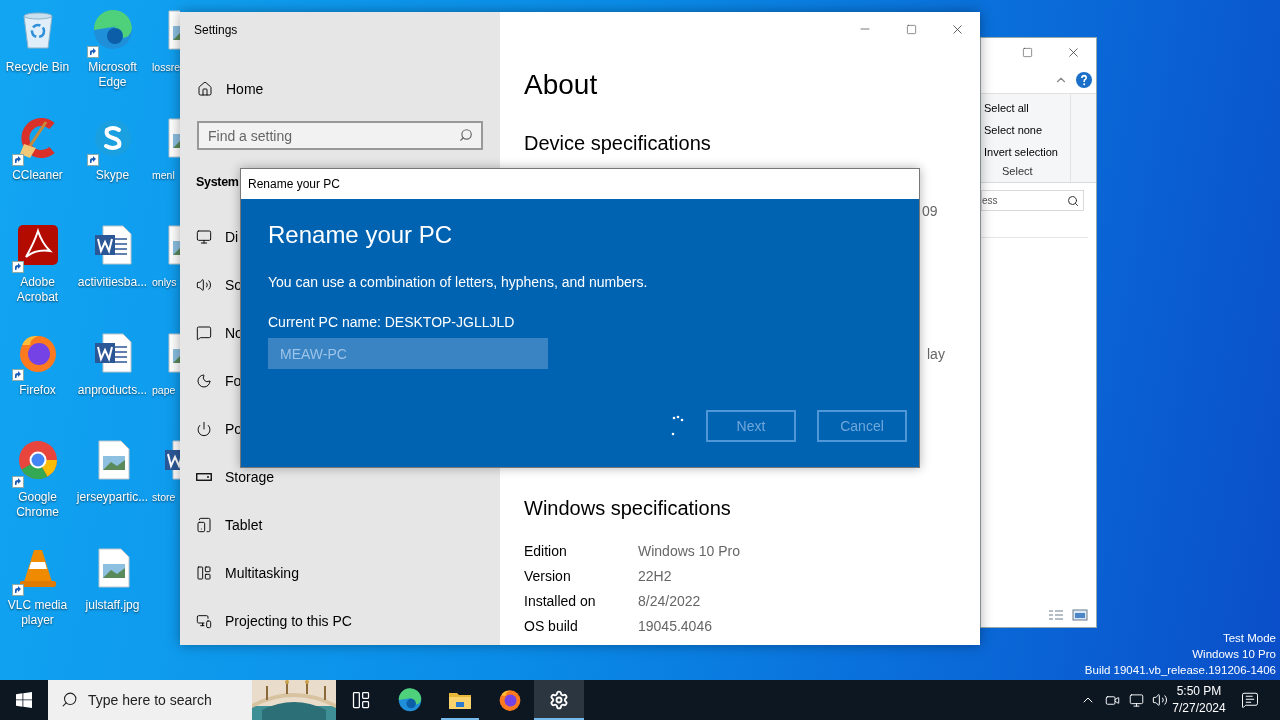 The width and height of the screenshot is (1280, 720). Describe the element at coordinates (392, 322) in the screenshot. I see `current-name-text: Current PC name: DESKTOP-JGLLJLD` at that location.